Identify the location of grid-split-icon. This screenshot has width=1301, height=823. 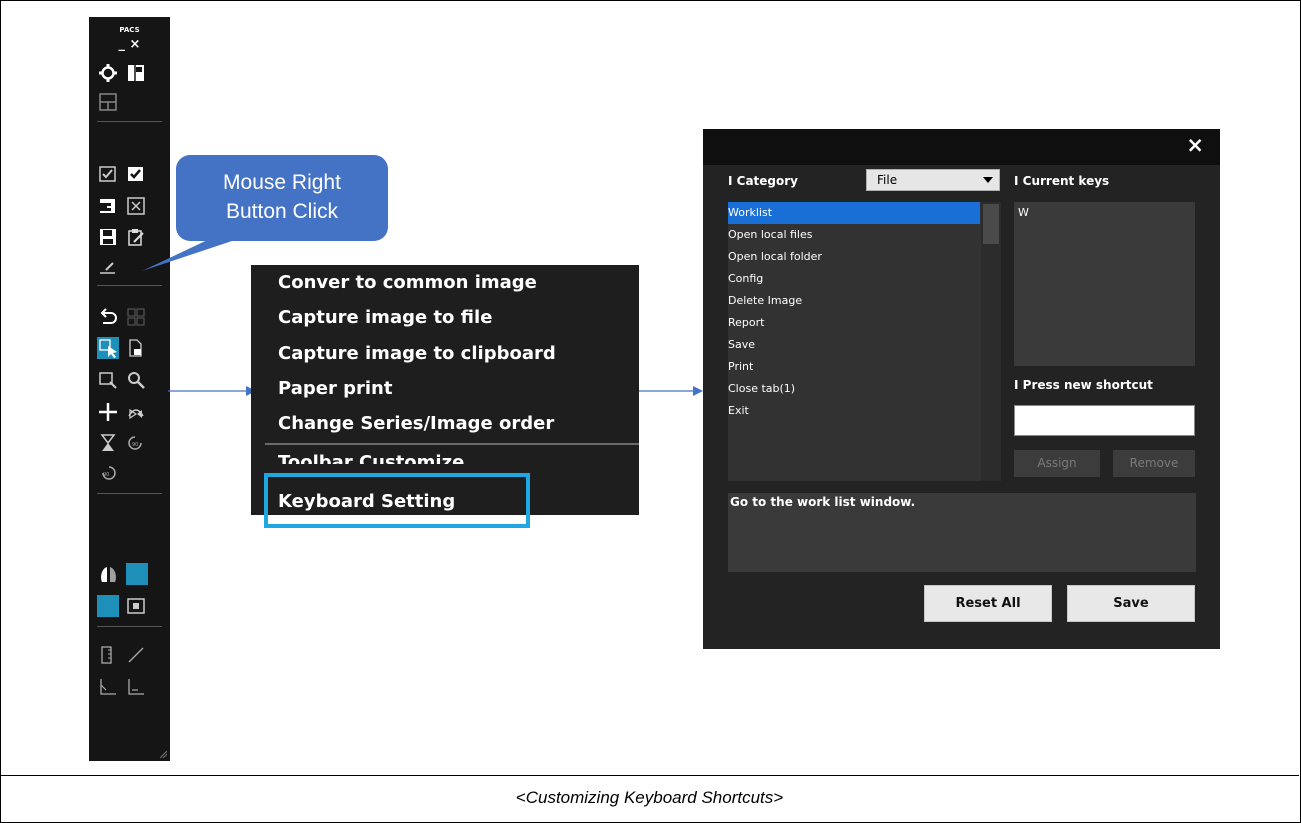
(108, 102).